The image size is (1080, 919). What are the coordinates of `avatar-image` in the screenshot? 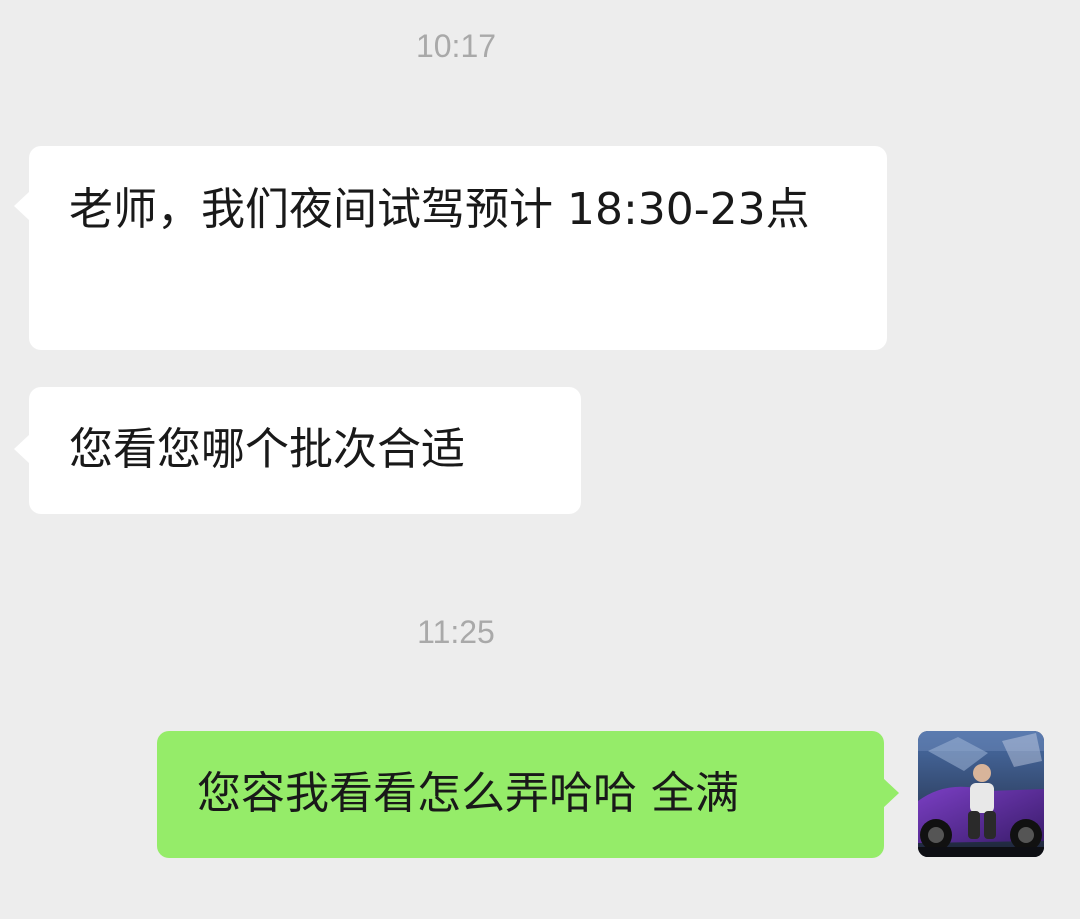 It's located at (981, 794).